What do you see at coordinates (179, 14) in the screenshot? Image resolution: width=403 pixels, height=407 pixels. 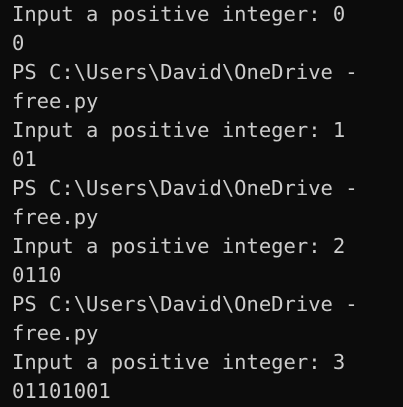 I see `terminal-line: Input a positive integer: 0` at bounding box center [179, 14].